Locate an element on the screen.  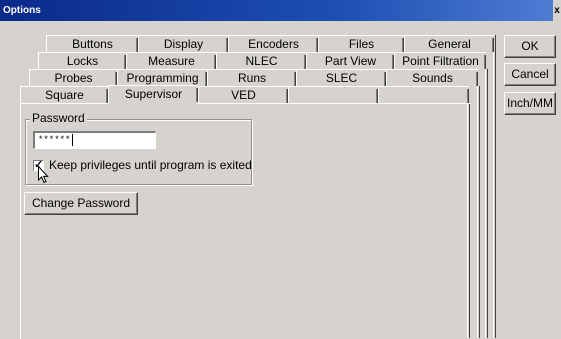
change-password-button: Change Password is located at coordinates (81, 203).